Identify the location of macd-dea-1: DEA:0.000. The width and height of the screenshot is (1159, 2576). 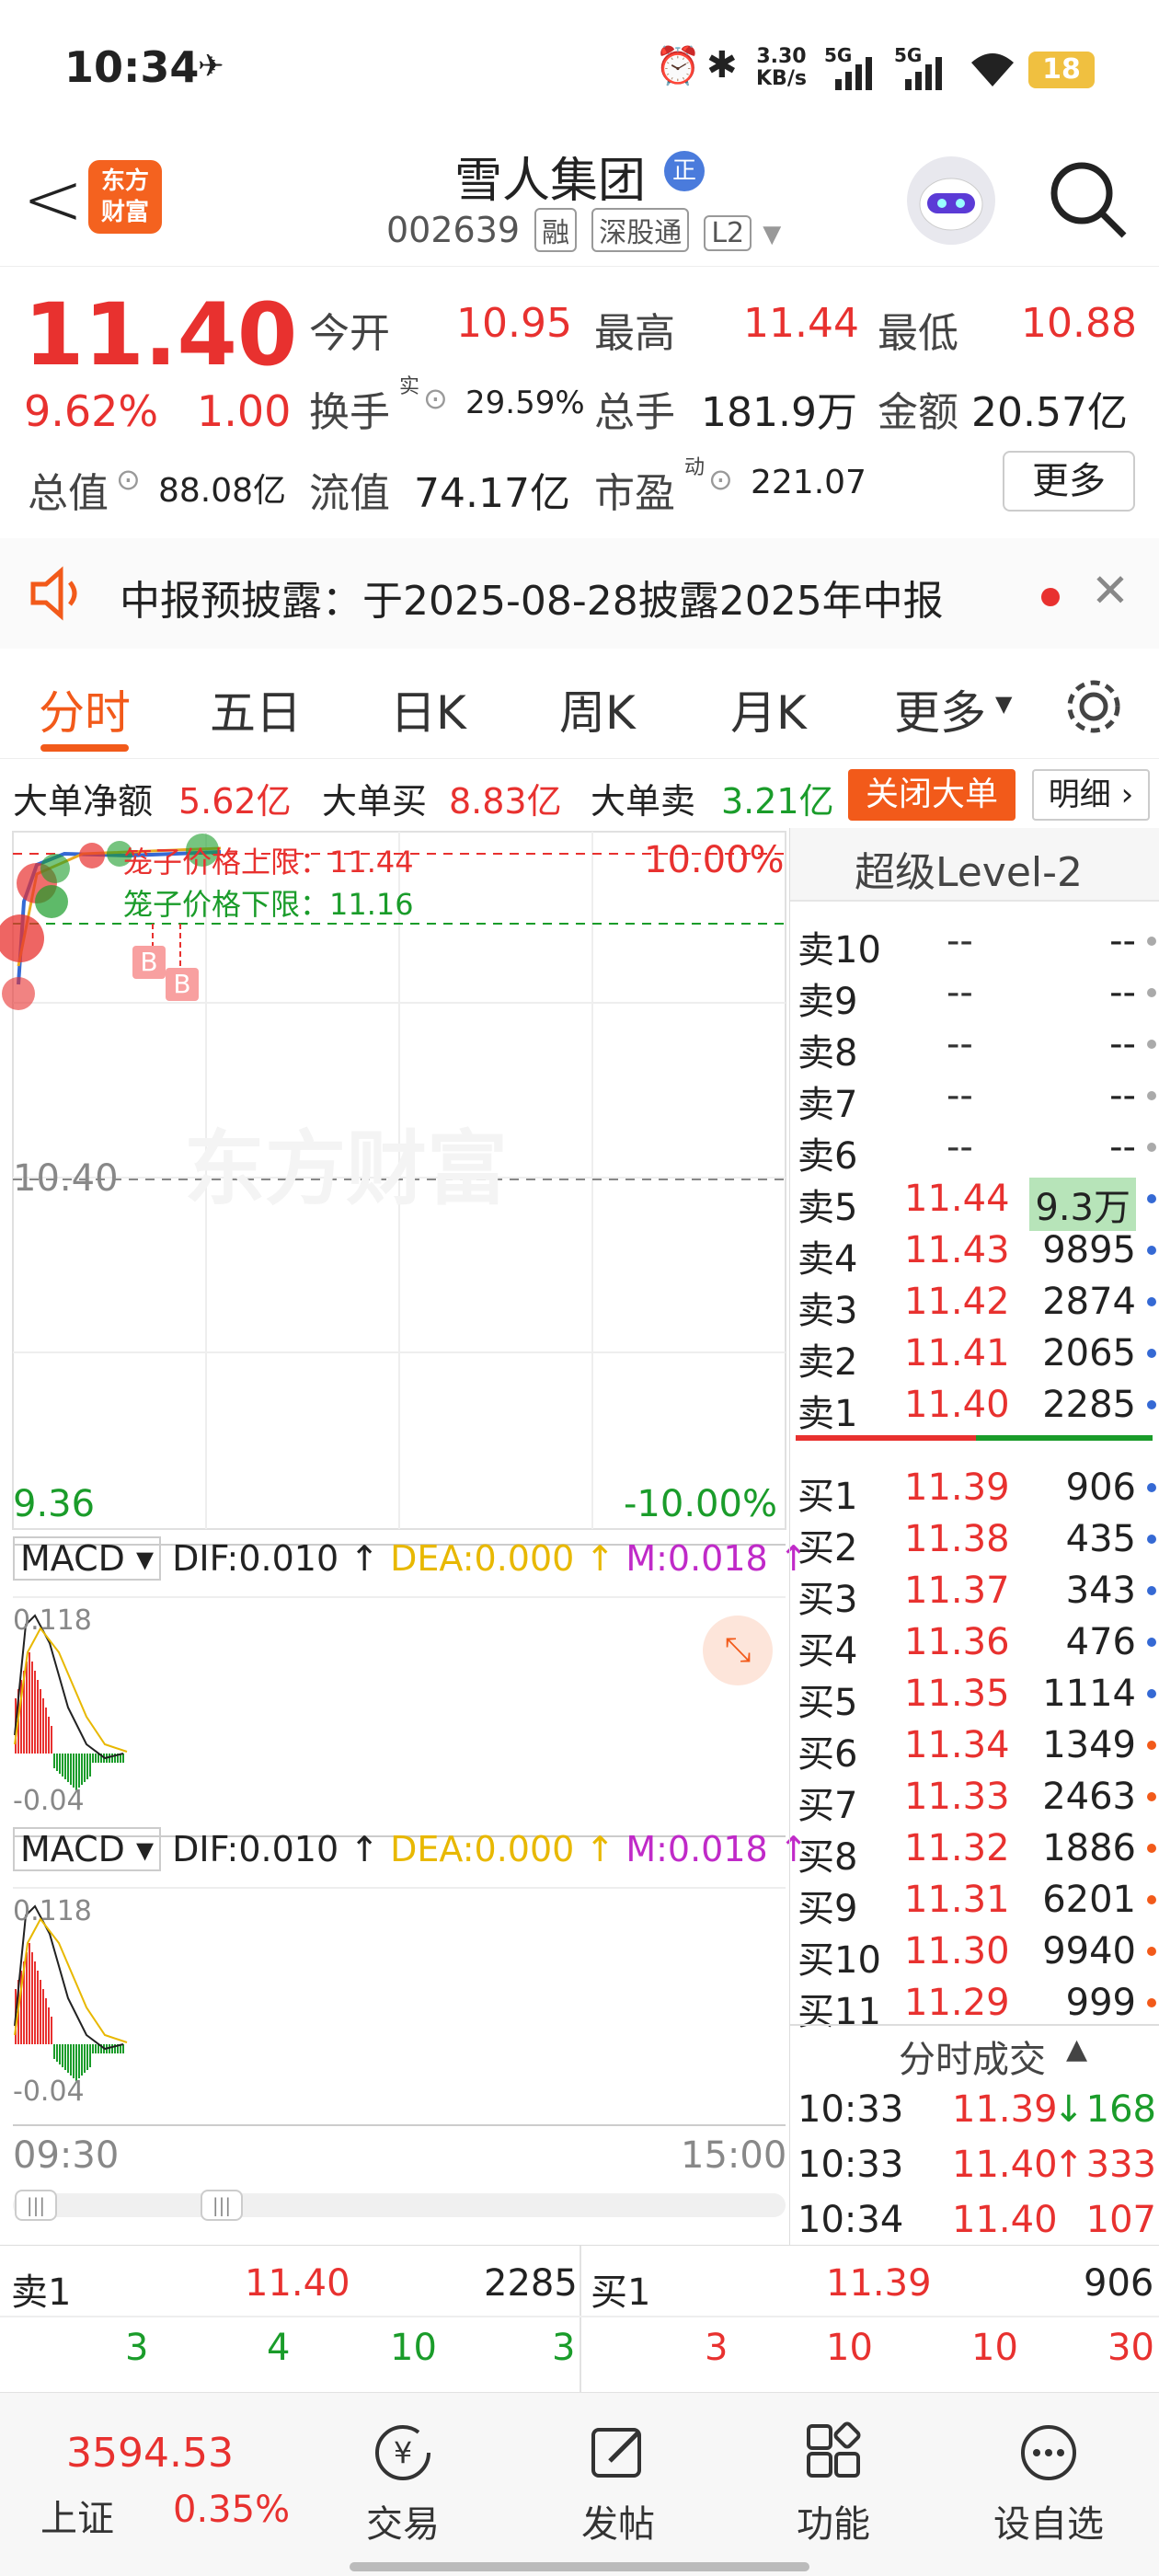
(482, 1558).